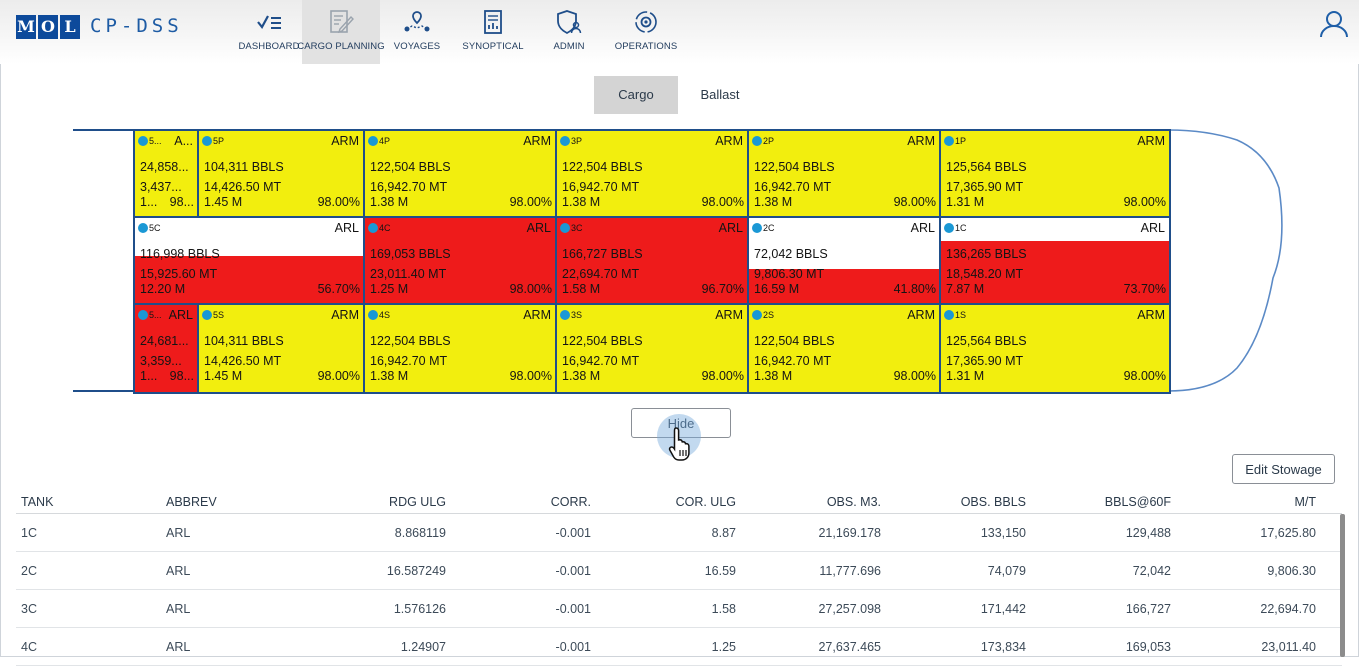 This screenshot has width=1359, height=666. What do you see at coordinates (730, 228) in the screenshot?
I see `tank-grade: ARL` at bounding box center [730, 228].